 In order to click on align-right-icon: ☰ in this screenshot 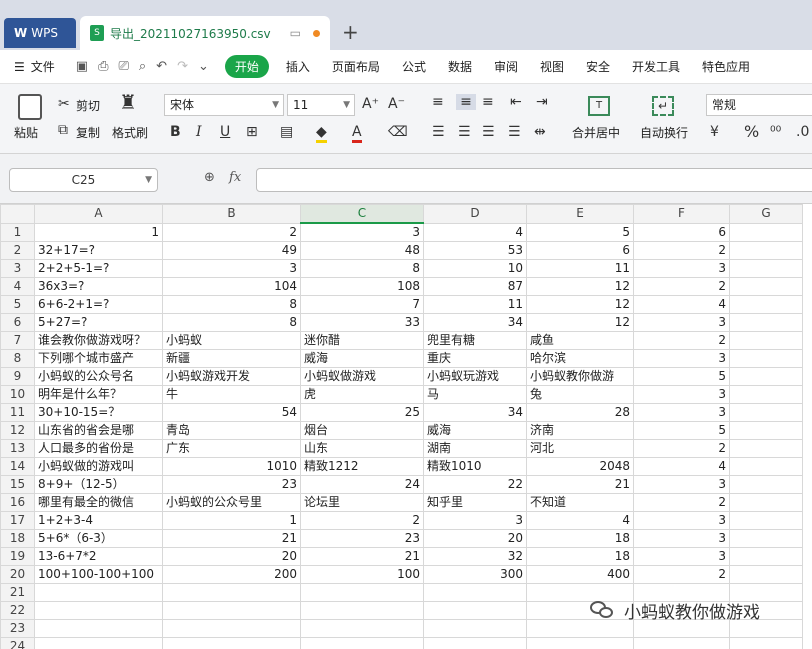, I will do `click(488, 132)`.